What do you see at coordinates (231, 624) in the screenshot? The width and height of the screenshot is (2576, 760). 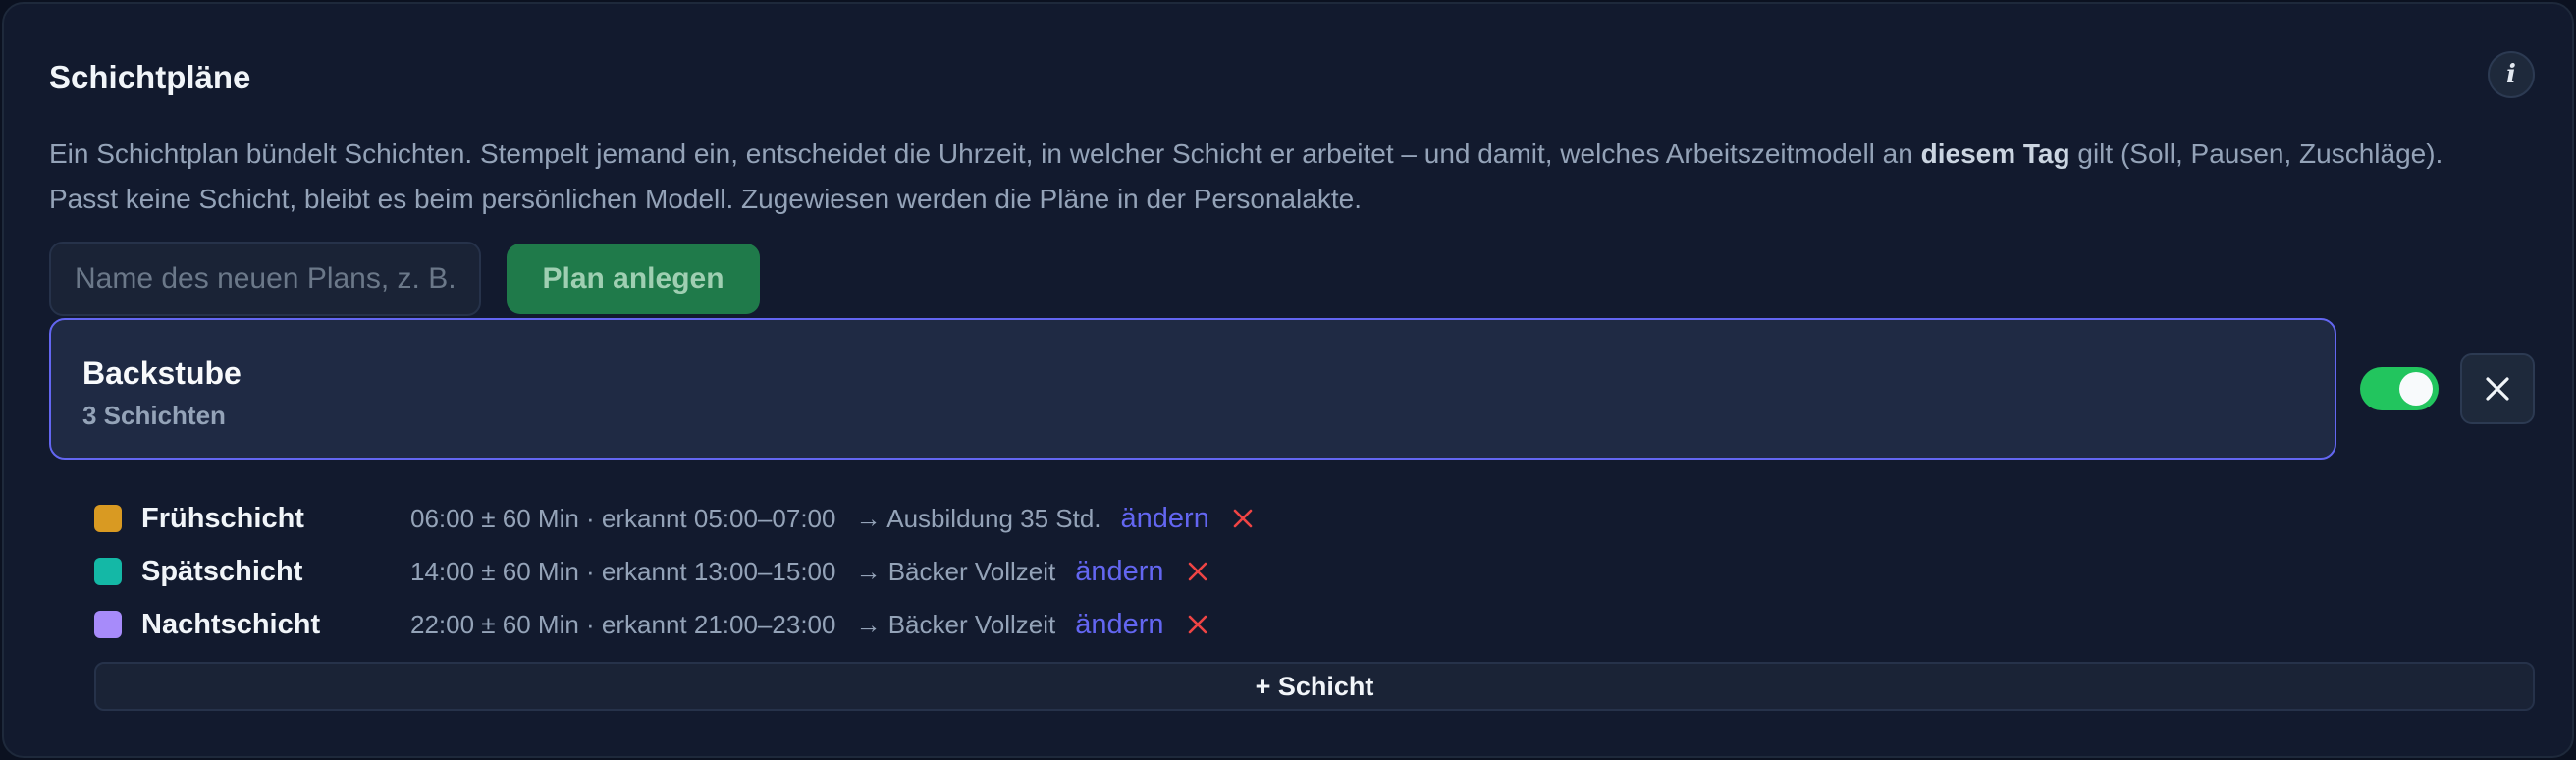 I see `shift-name: Nachtschicht` at bounding box center [231, 624].